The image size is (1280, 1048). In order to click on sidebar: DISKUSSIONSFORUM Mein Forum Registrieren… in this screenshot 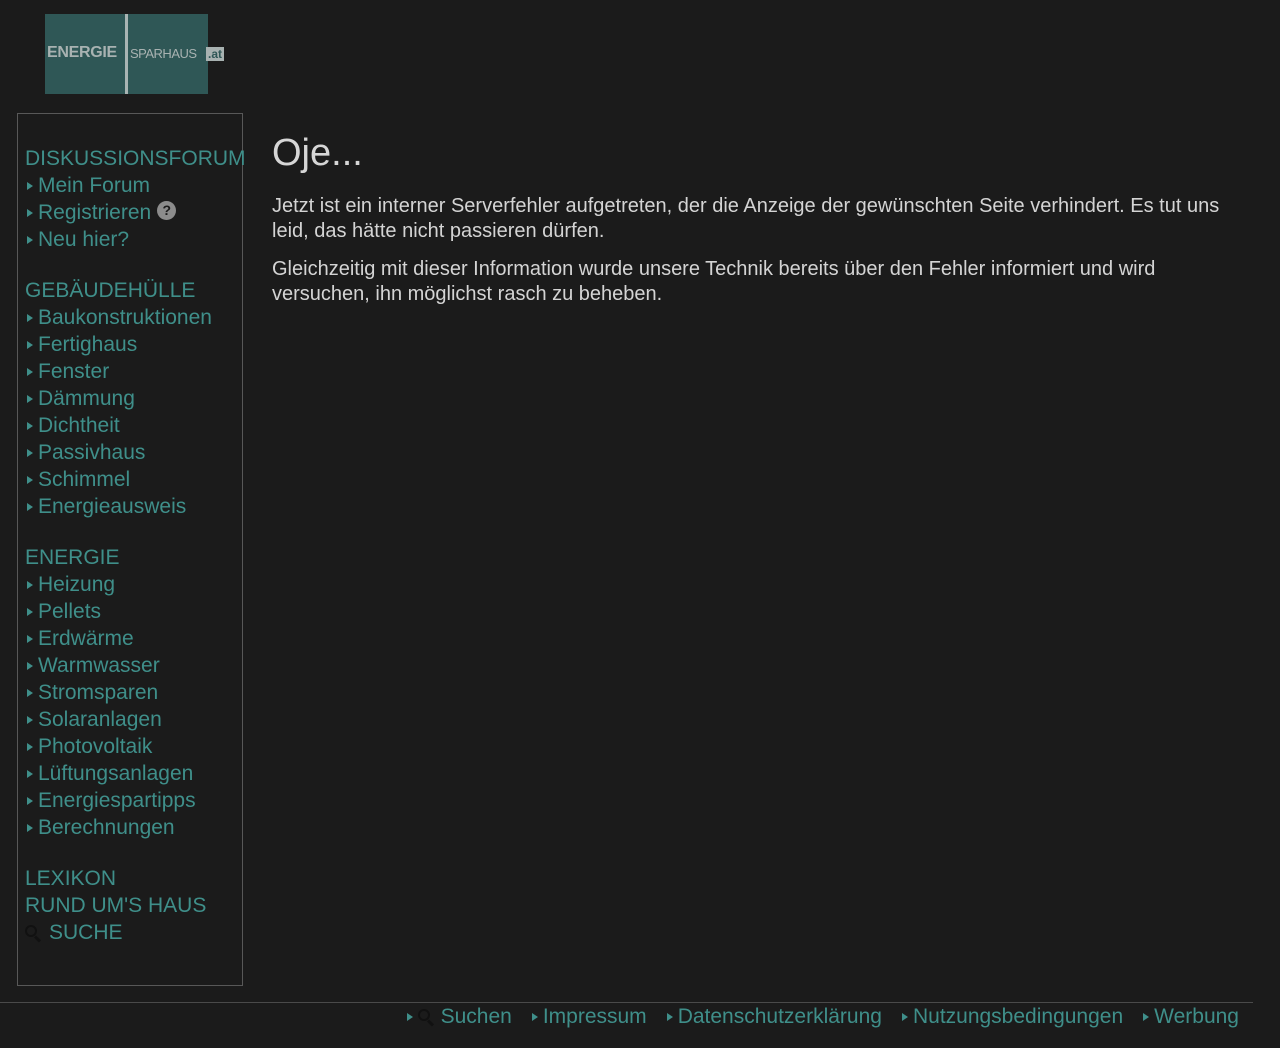, I will do `click(131, 549)`.